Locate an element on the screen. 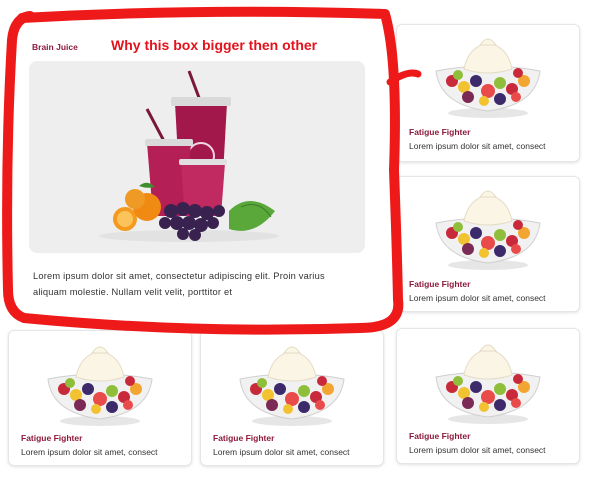 This screenshot has height=484, width=595. annotation-text: Why this box bigger then other is located at coordinates (214, 45).